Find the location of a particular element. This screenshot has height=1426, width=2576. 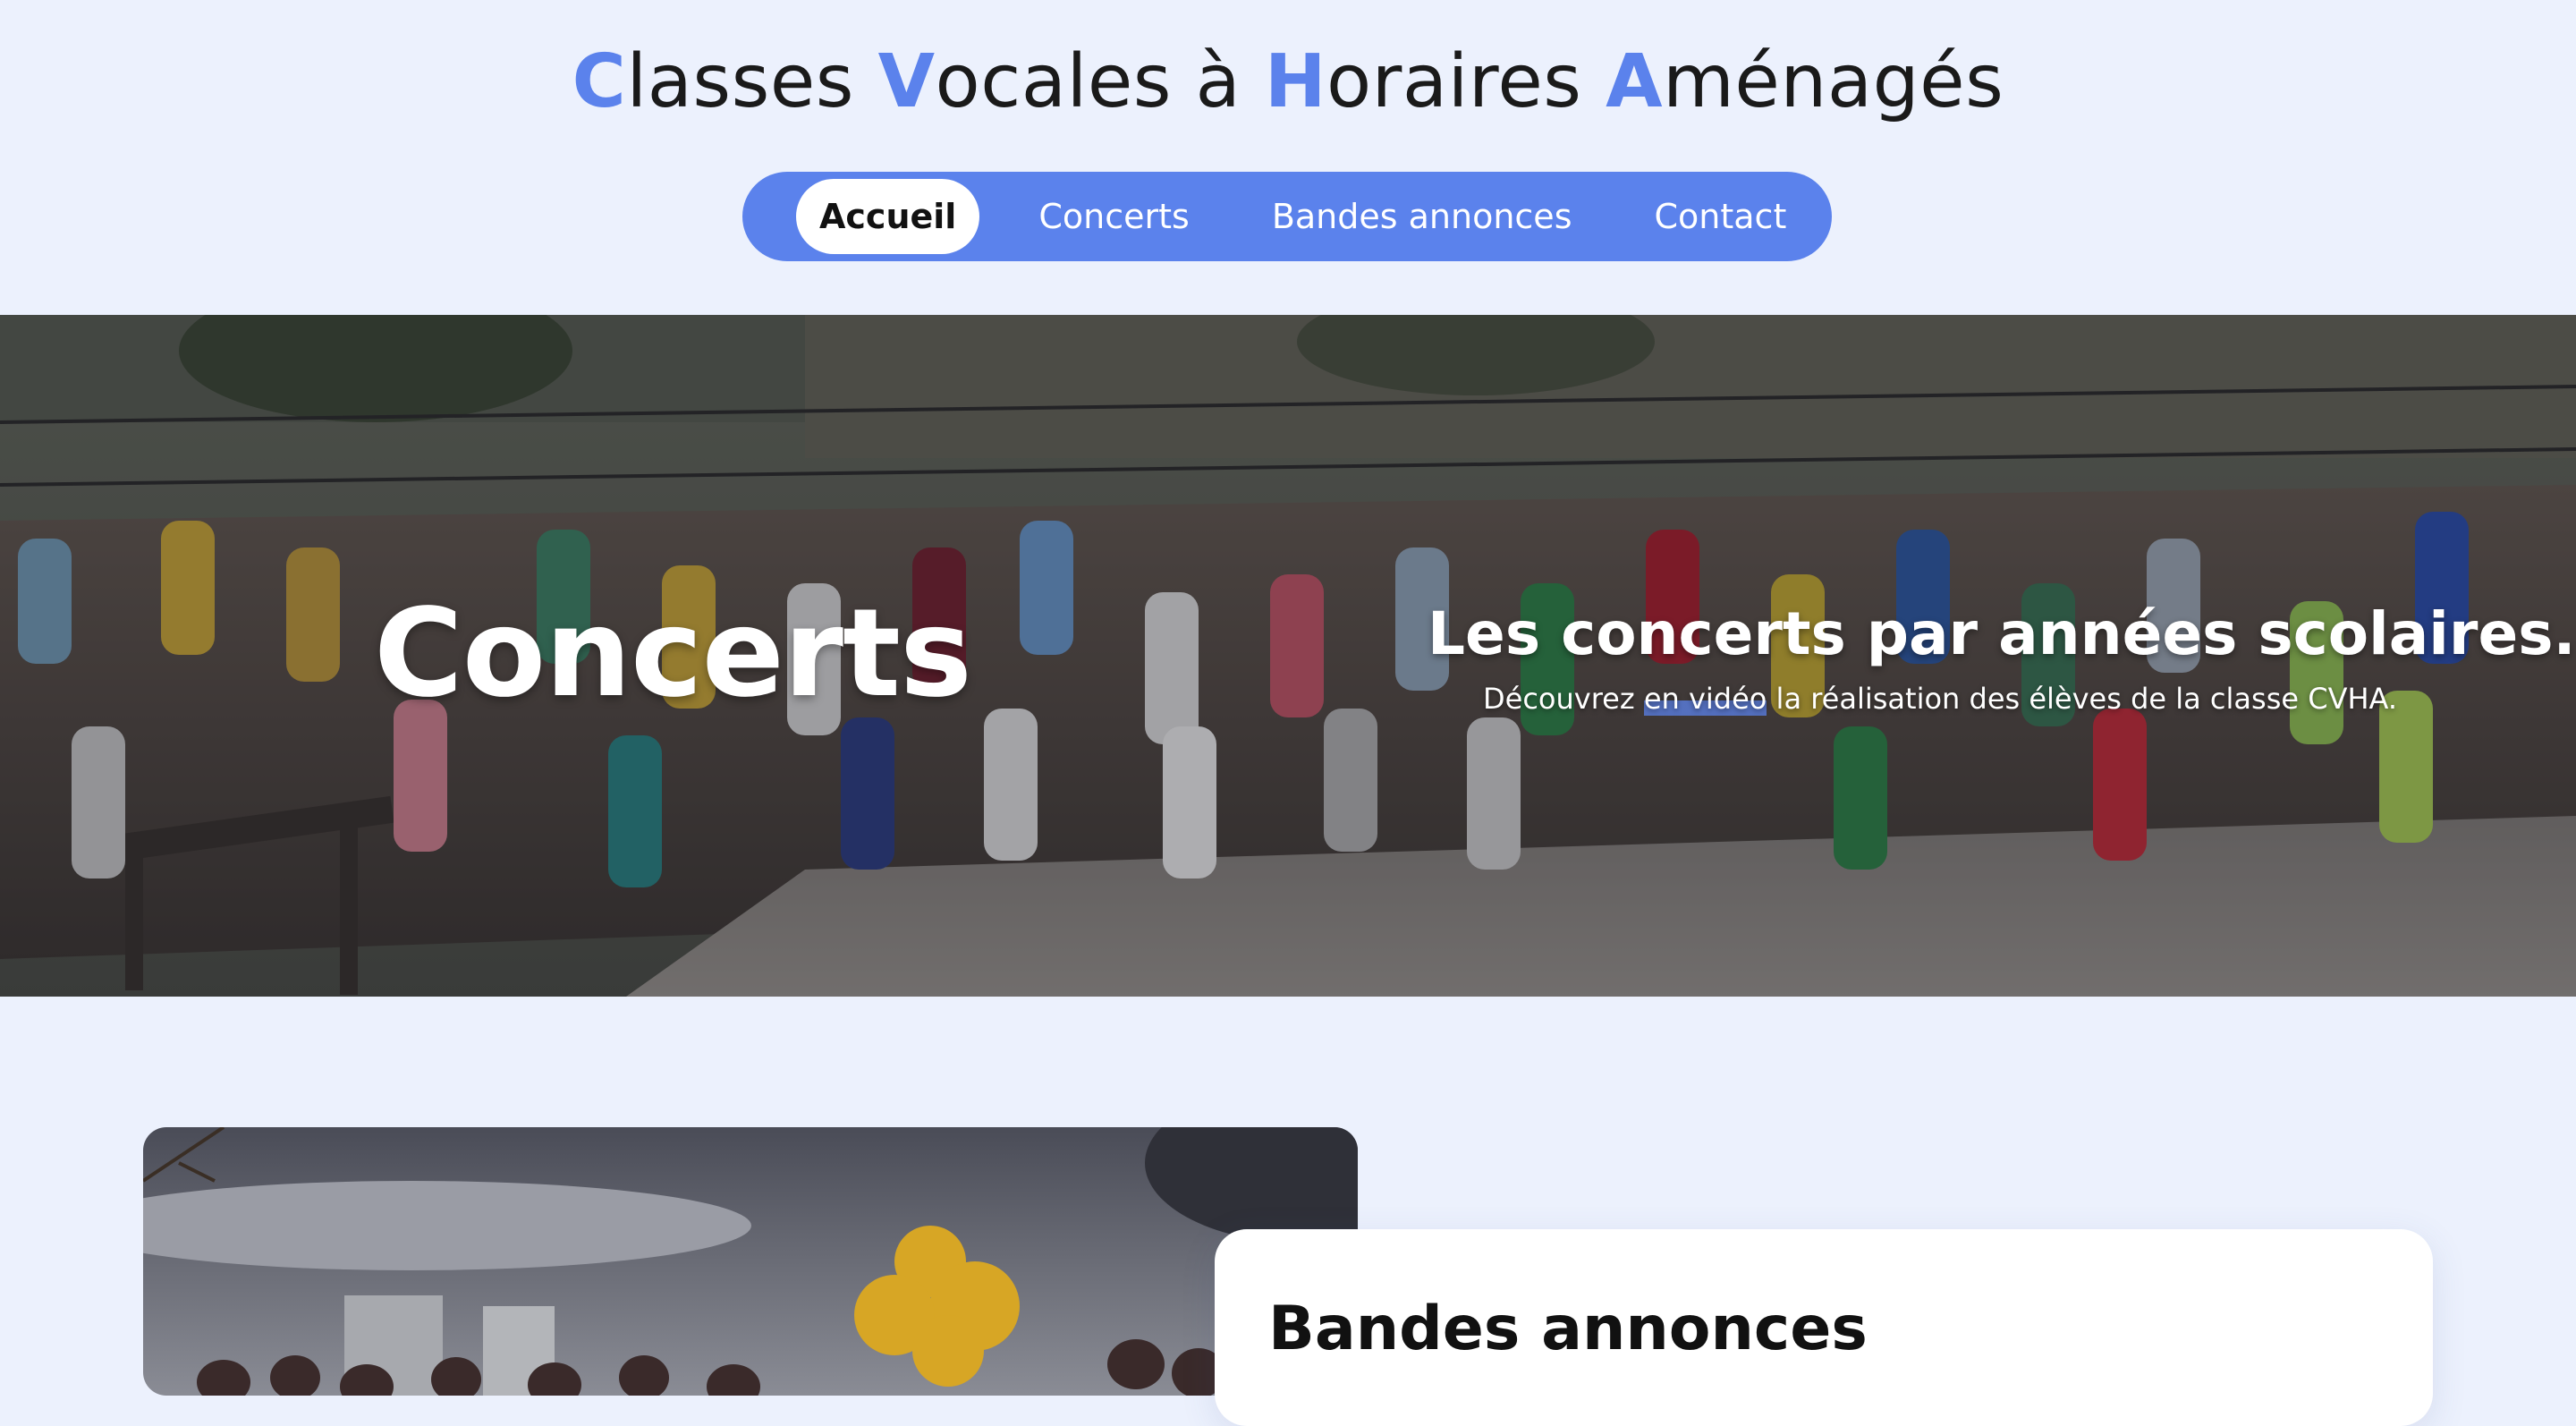

trailers-card: Bandes annonces is located at coordinates (1824, 1328).